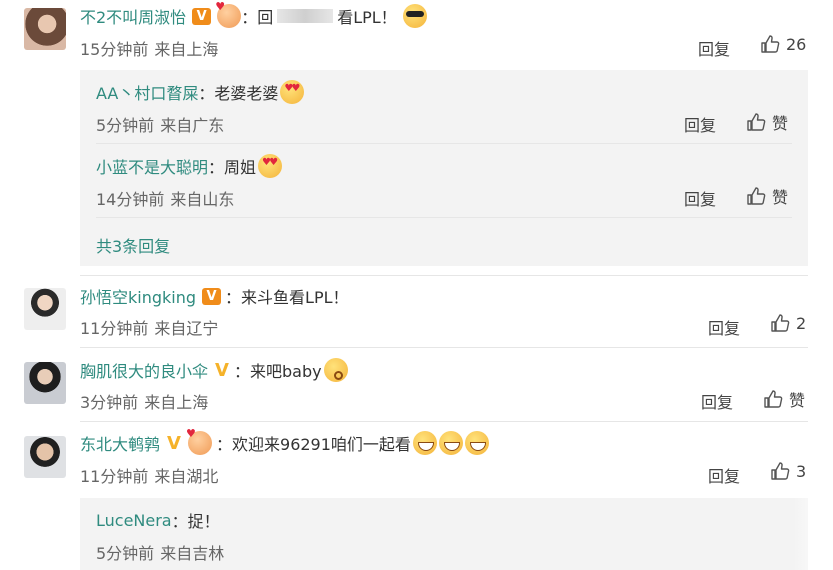  I want to click on location: 来自吉林, so click(192, 553).